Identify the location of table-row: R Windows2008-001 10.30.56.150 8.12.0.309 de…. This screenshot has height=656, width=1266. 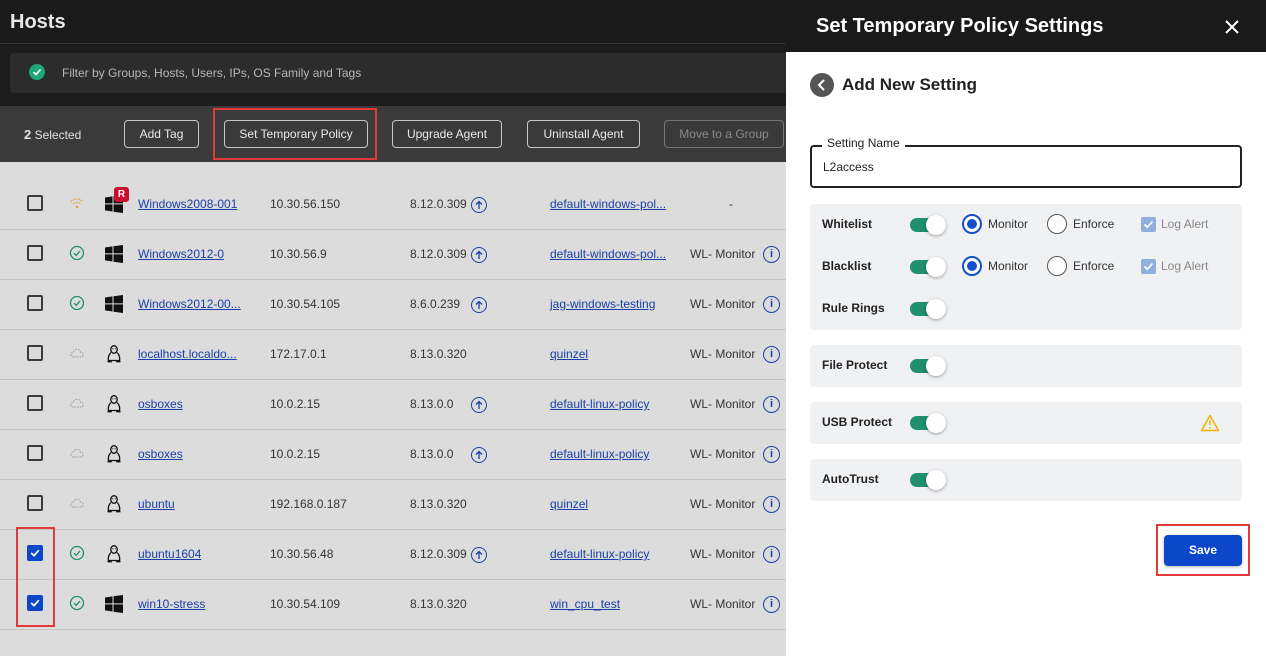
(393, 205).